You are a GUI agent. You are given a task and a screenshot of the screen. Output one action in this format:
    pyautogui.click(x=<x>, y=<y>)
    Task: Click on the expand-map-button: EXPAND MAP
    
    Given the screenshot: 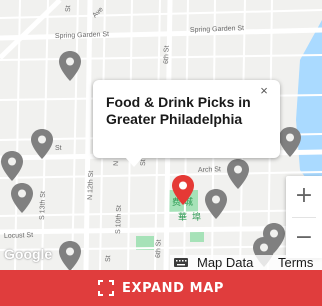 What is the action you would take?
    pyautogui.click(x=161, y=288)
    